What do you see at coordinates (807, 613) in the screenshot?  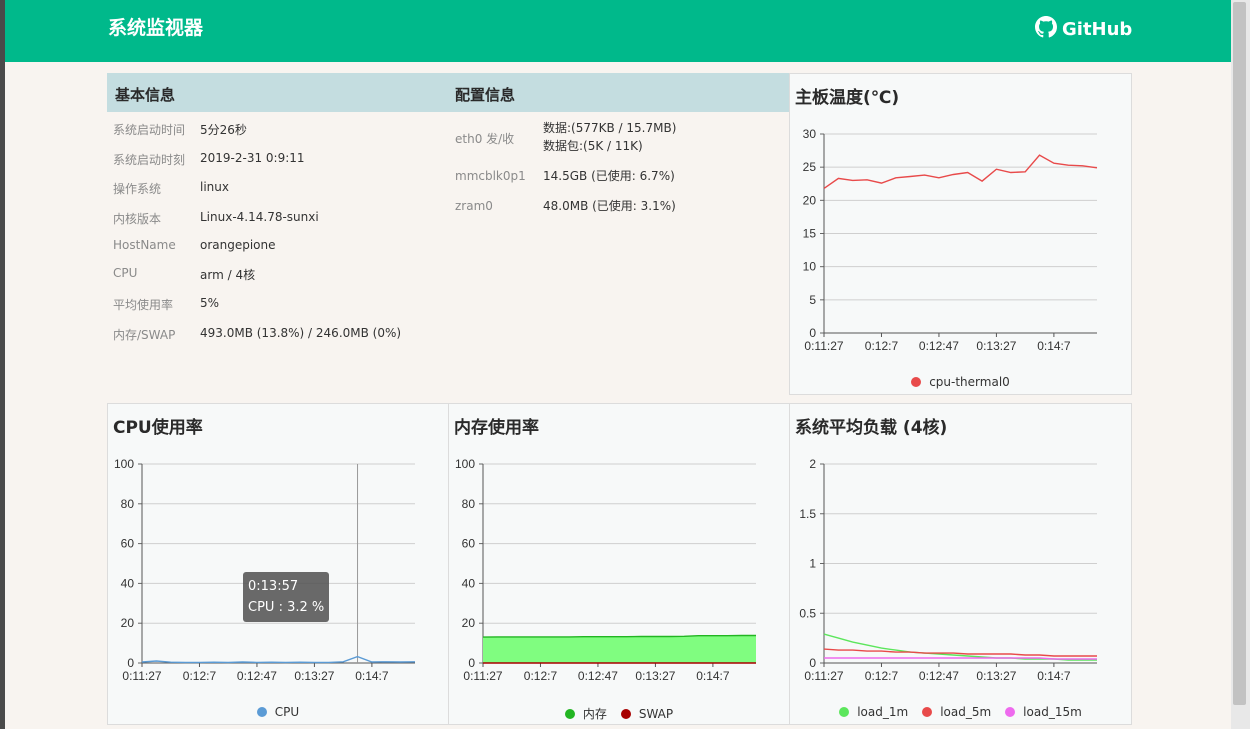 I see `y-tick-label: 0.5` at bounding box center [807, 613].